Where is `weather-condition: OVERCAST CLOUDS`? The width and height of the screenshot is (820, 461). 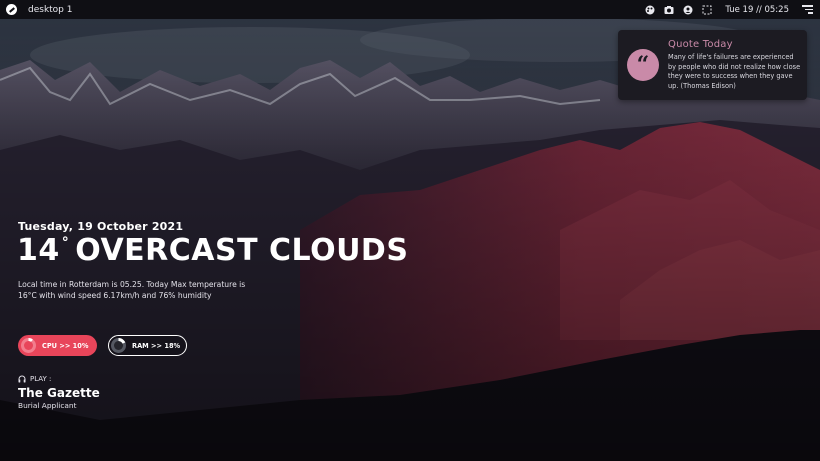 weather-condition: OVERCAST CLOUDS is located at coordinates (242, 250).